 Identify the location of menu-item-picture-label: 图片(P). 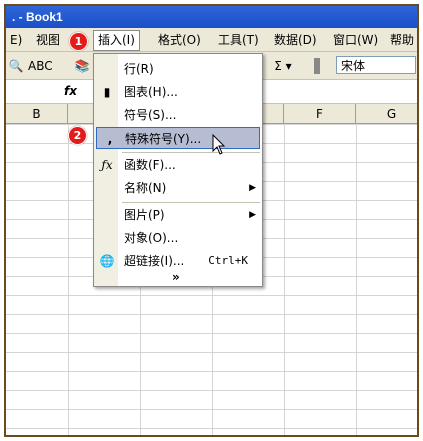
(144, 215).